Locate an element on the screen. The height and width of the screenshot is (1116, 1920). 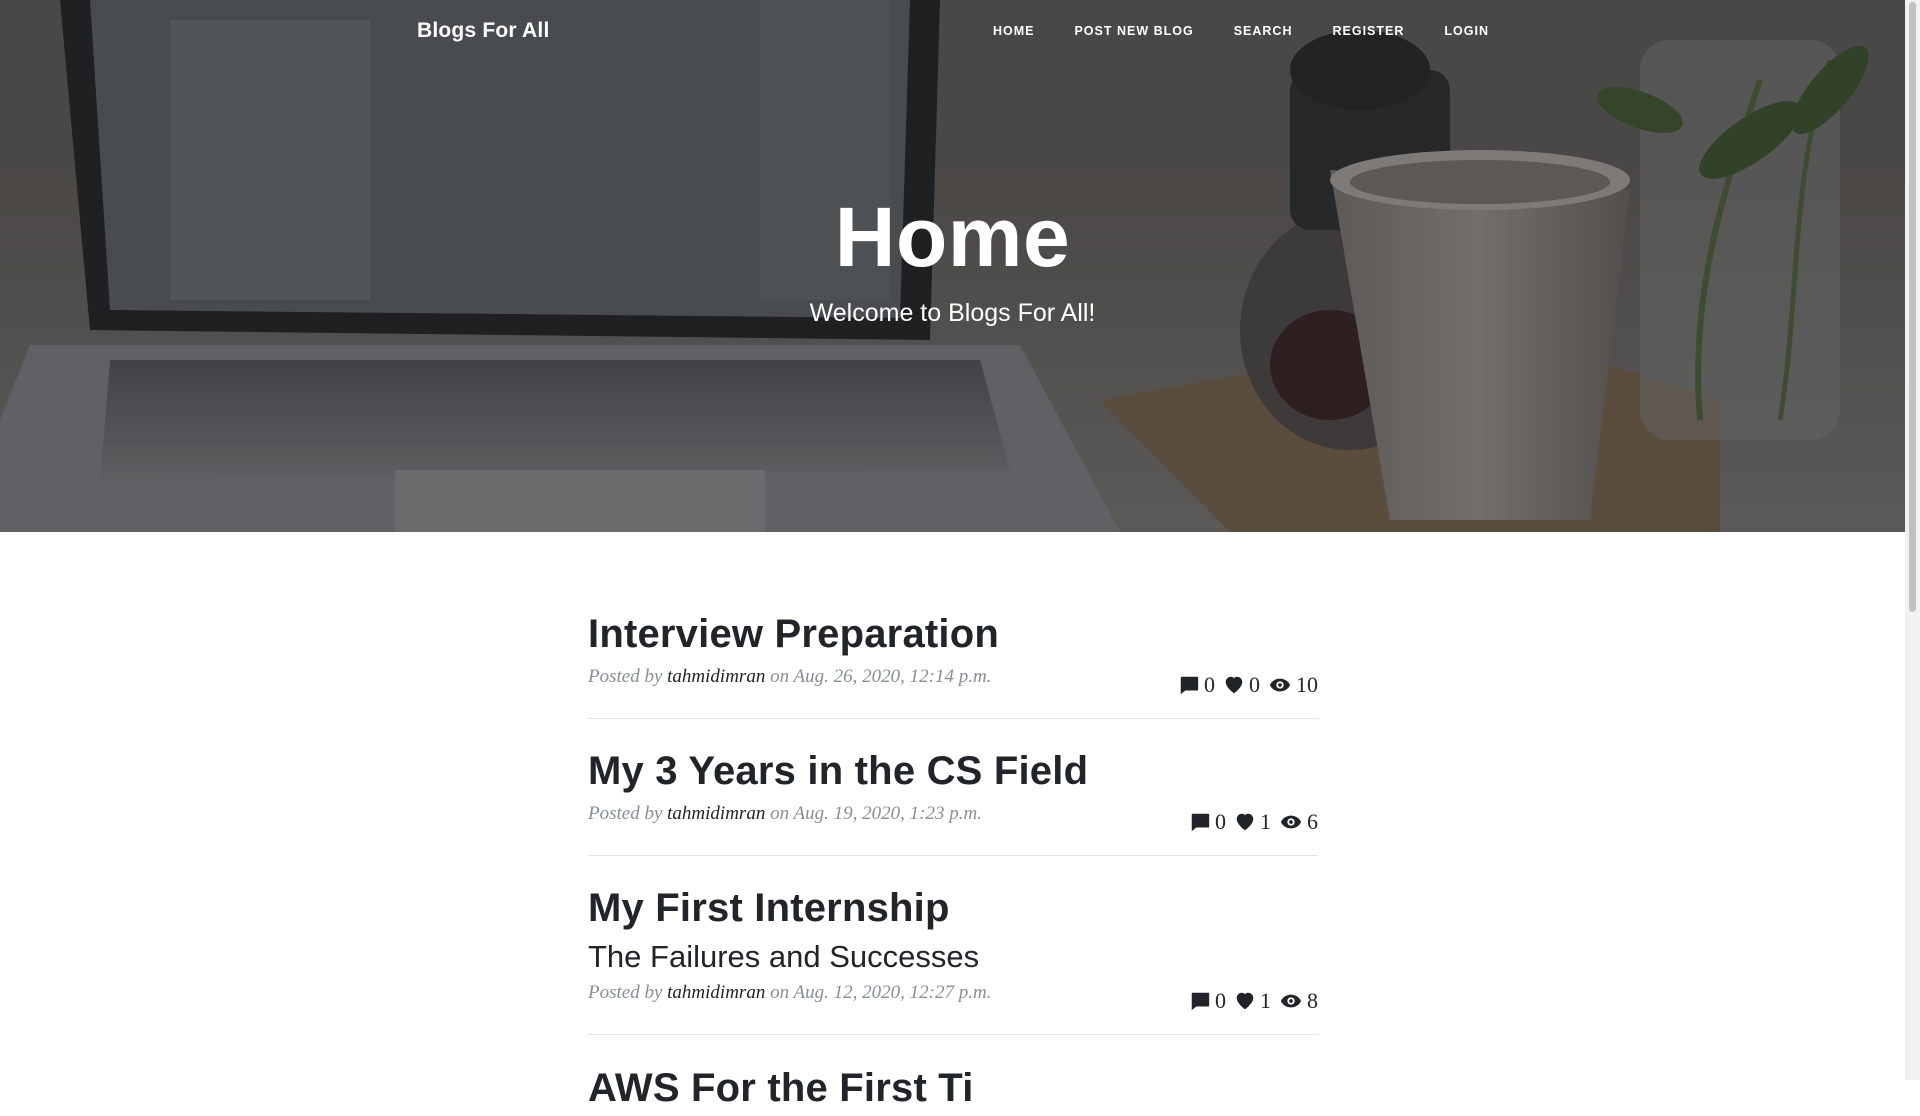
post-date: Aug. 19, 2020, 1:23 p.m. is located at coordinates (887, 813).